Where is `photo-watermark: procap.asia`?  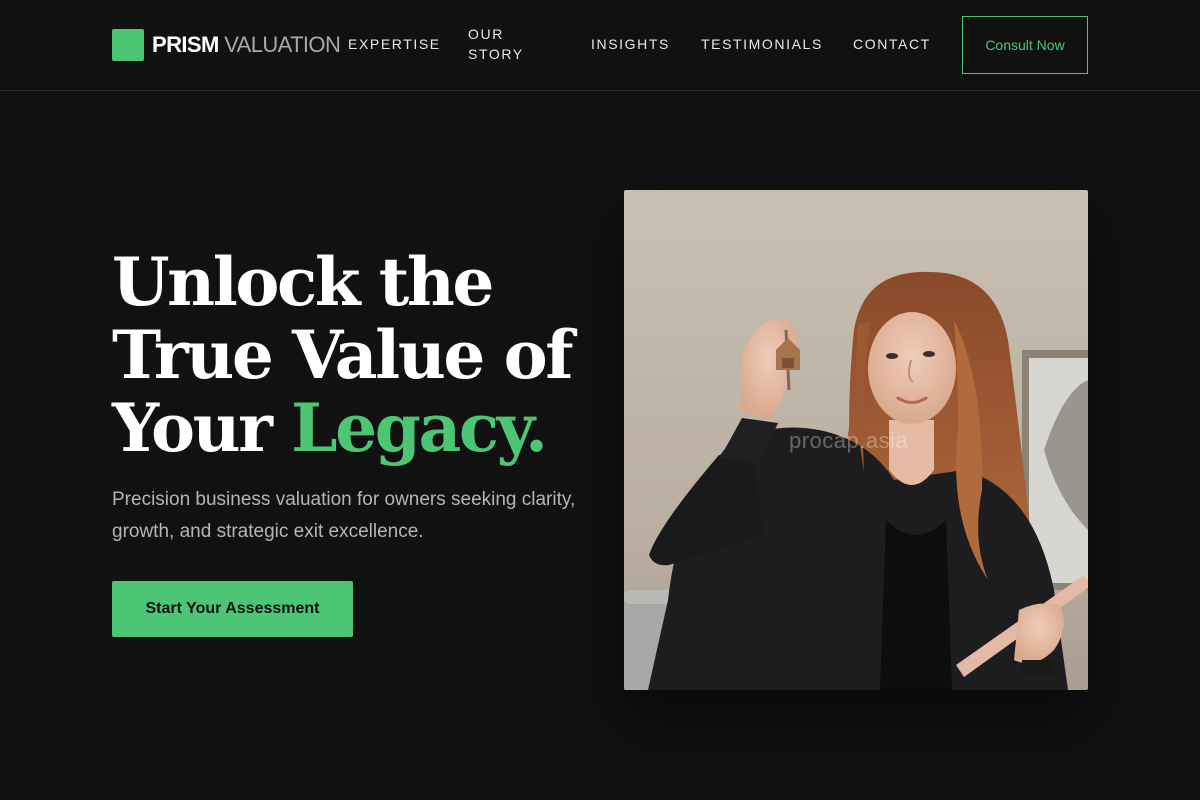
photo-watermark: procap.asia is located at coordinates (849, 440).